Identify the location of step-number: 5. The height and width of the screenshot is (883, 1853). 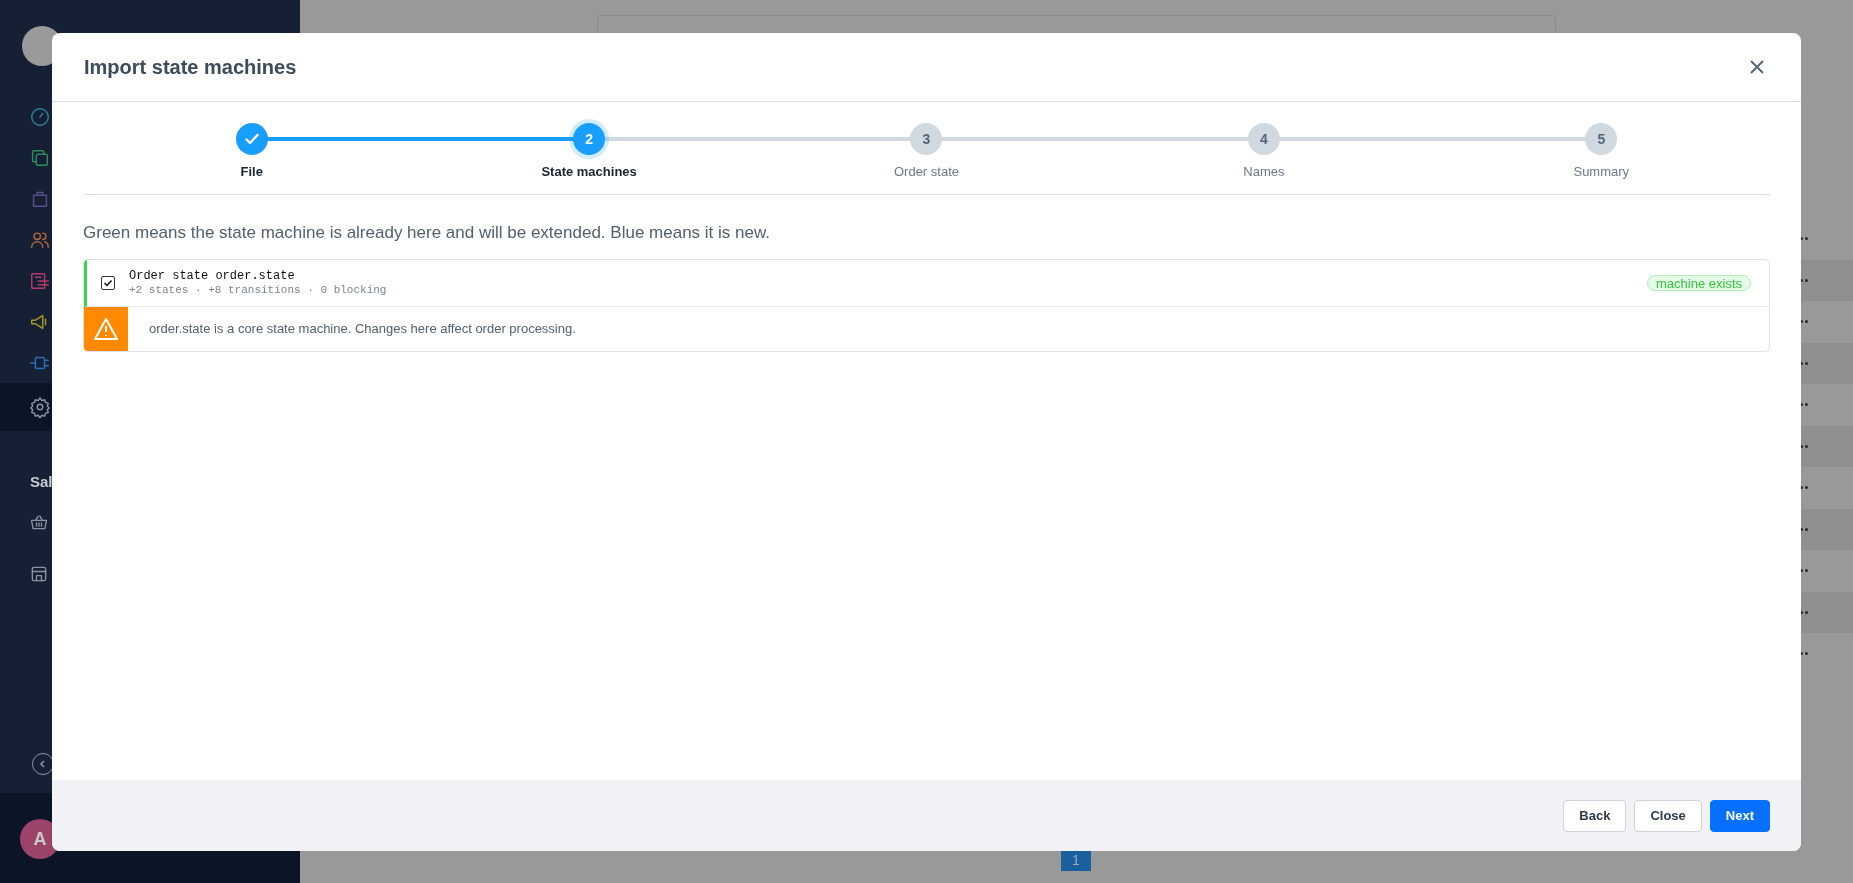
(1601, 139).